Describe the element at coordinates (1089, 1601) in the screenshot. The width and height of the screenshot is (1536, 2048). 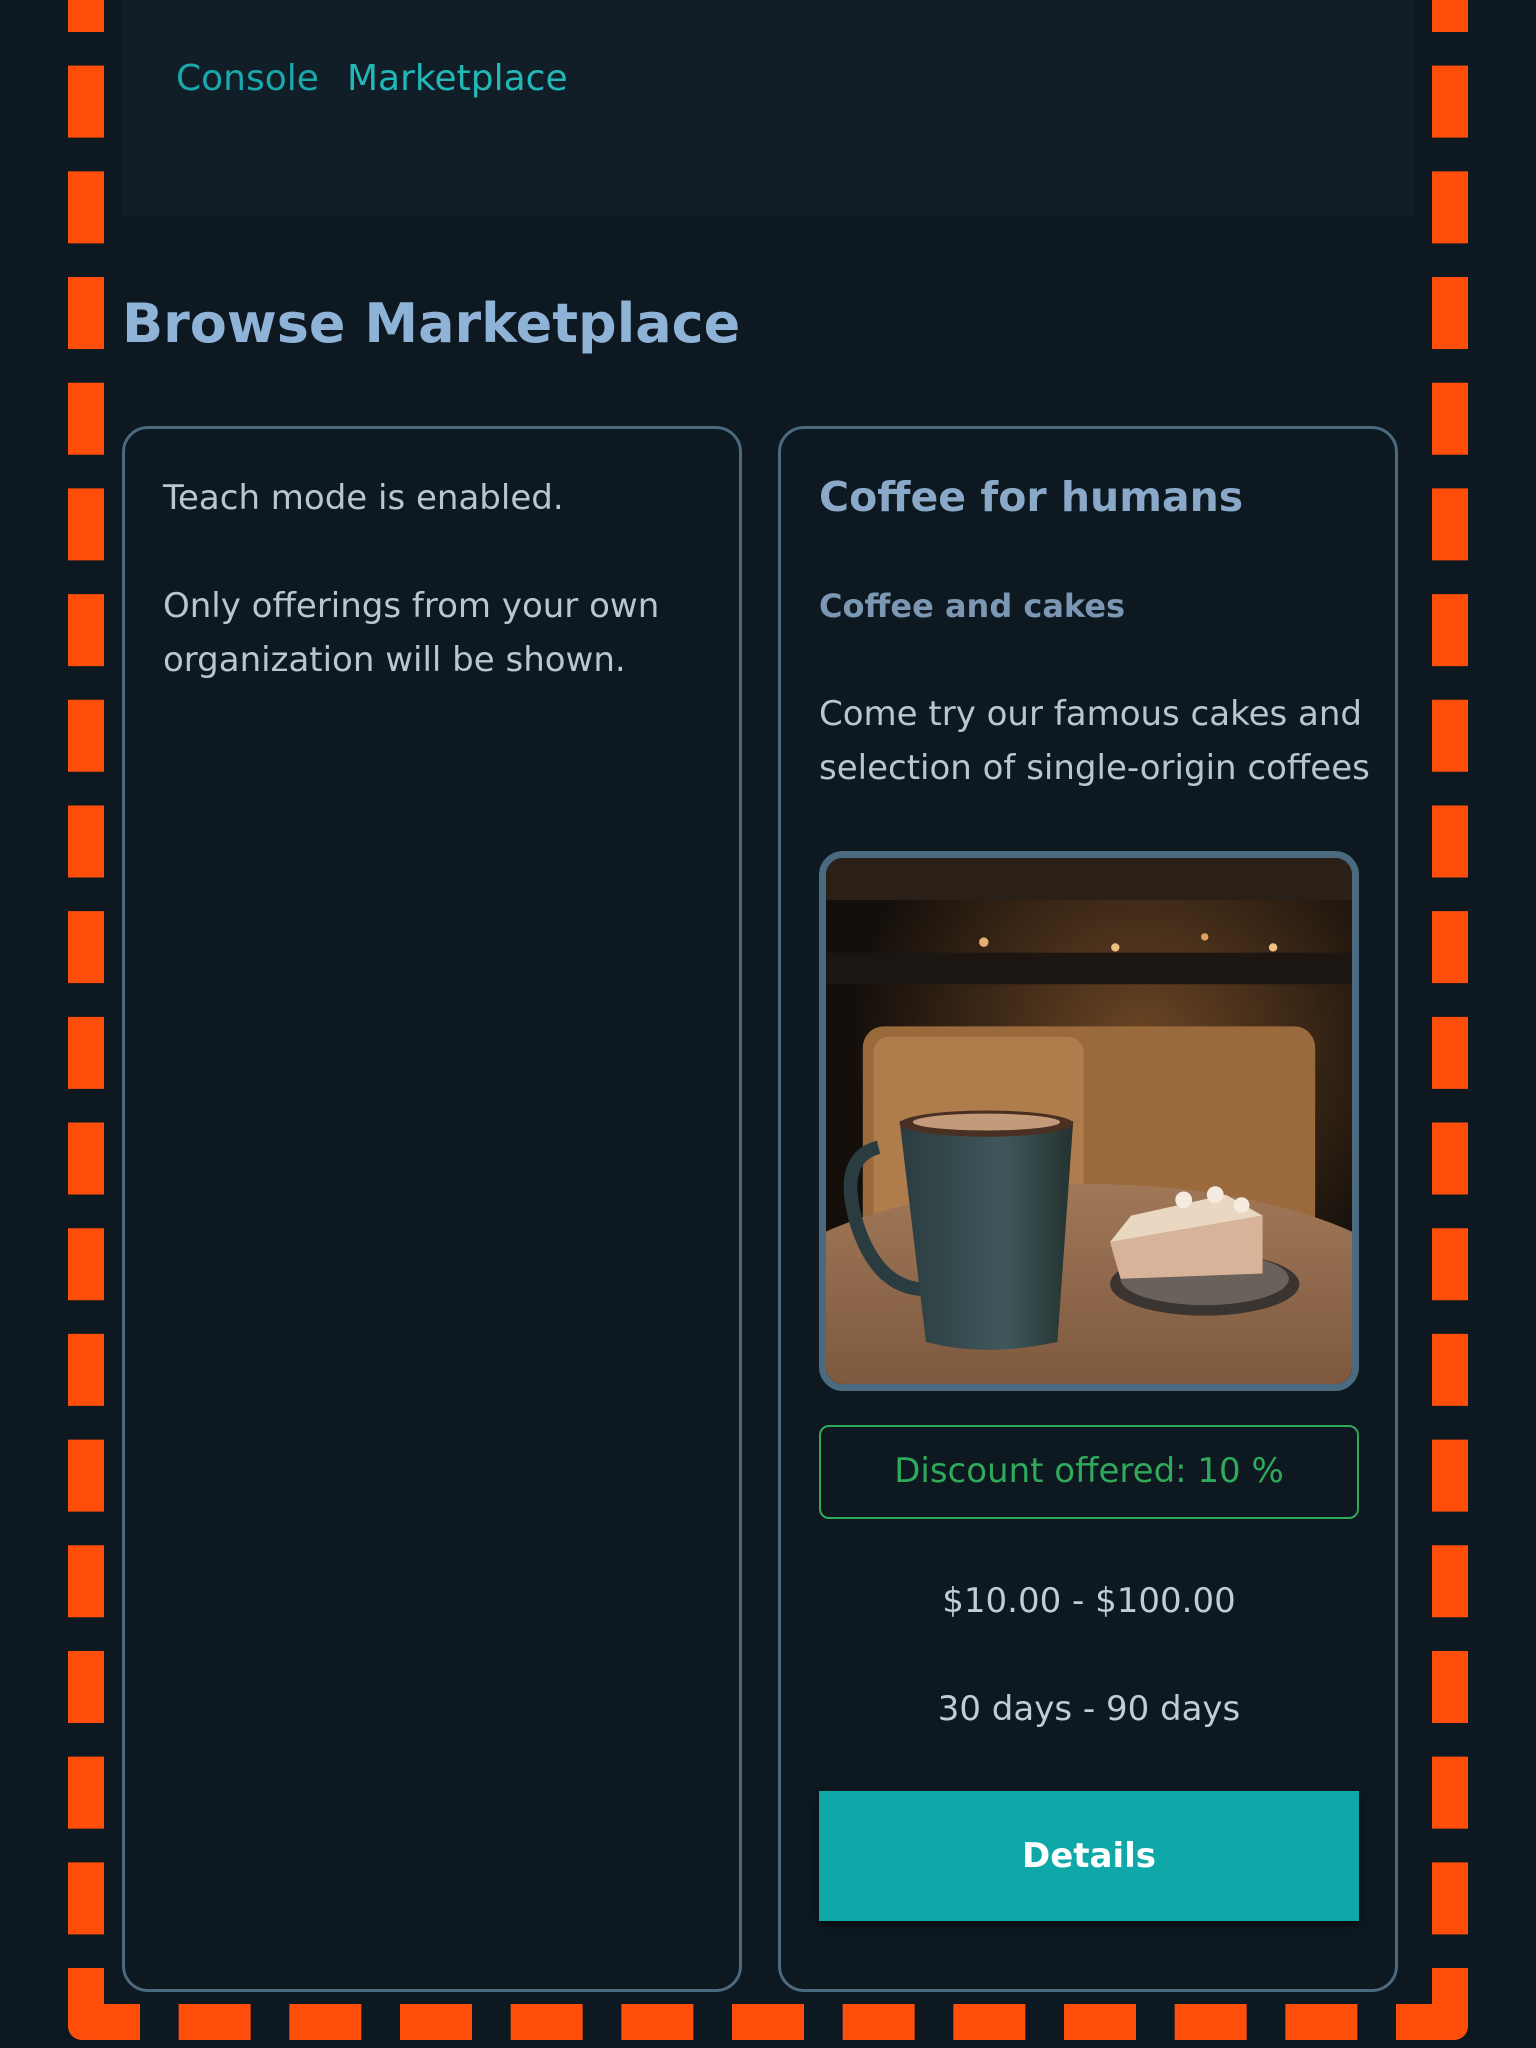
I see `price-range: $10.00 - $100.00` at that location.